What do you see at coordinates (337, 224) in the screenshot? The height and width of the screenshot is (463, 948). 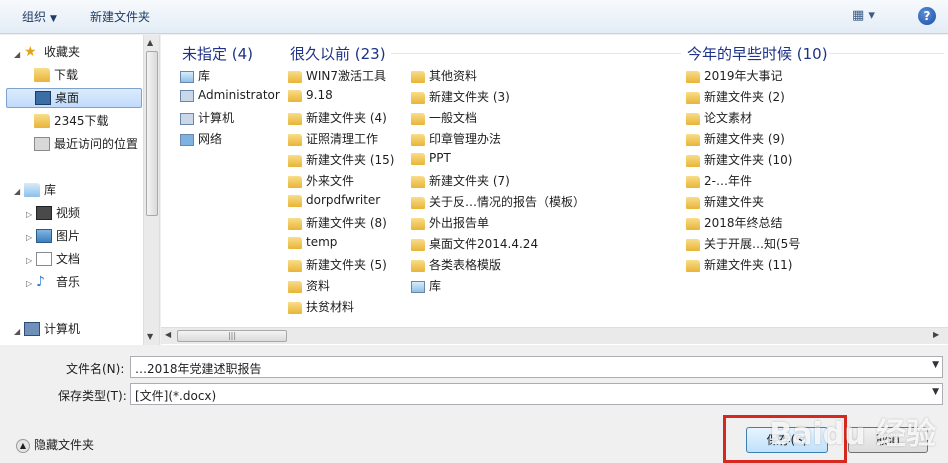 I see `file-item: 新建文件夹 (8)` at bounding box center [337, 224].